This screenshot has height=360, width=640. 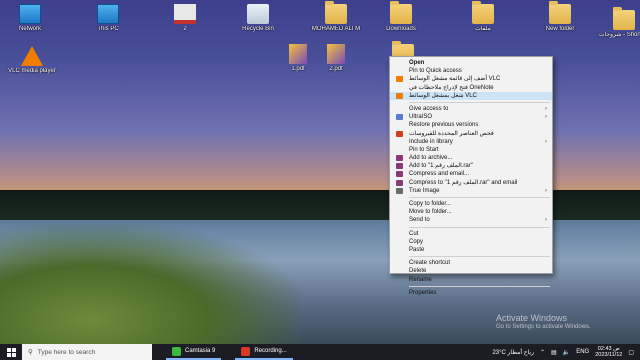 I want to click on volume-icon: 🔈, so click(x=566, y=352).